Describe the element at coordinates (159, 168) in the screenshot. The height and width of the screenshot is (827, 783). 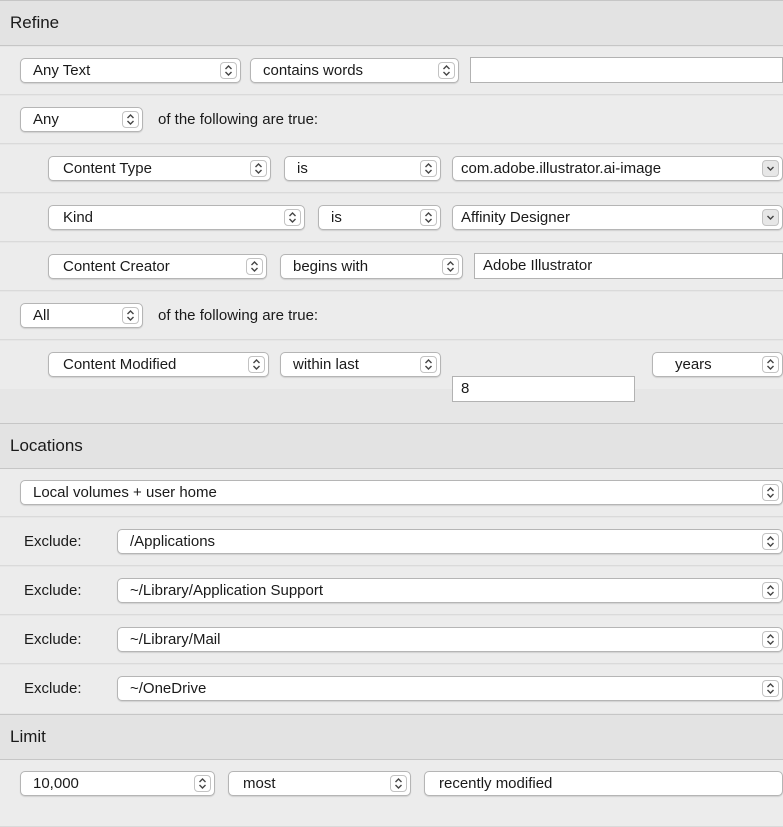
I see `content-type-popup: Content Type` at that location.